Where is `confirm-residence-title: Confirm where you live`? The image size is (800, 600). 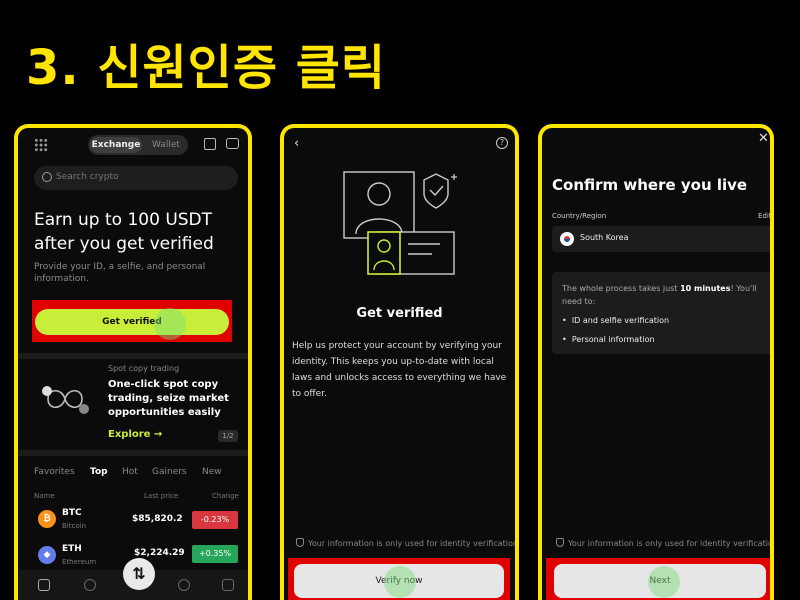
confirm-residence-title: Confirm where you live is located at coordinates (650, 185).